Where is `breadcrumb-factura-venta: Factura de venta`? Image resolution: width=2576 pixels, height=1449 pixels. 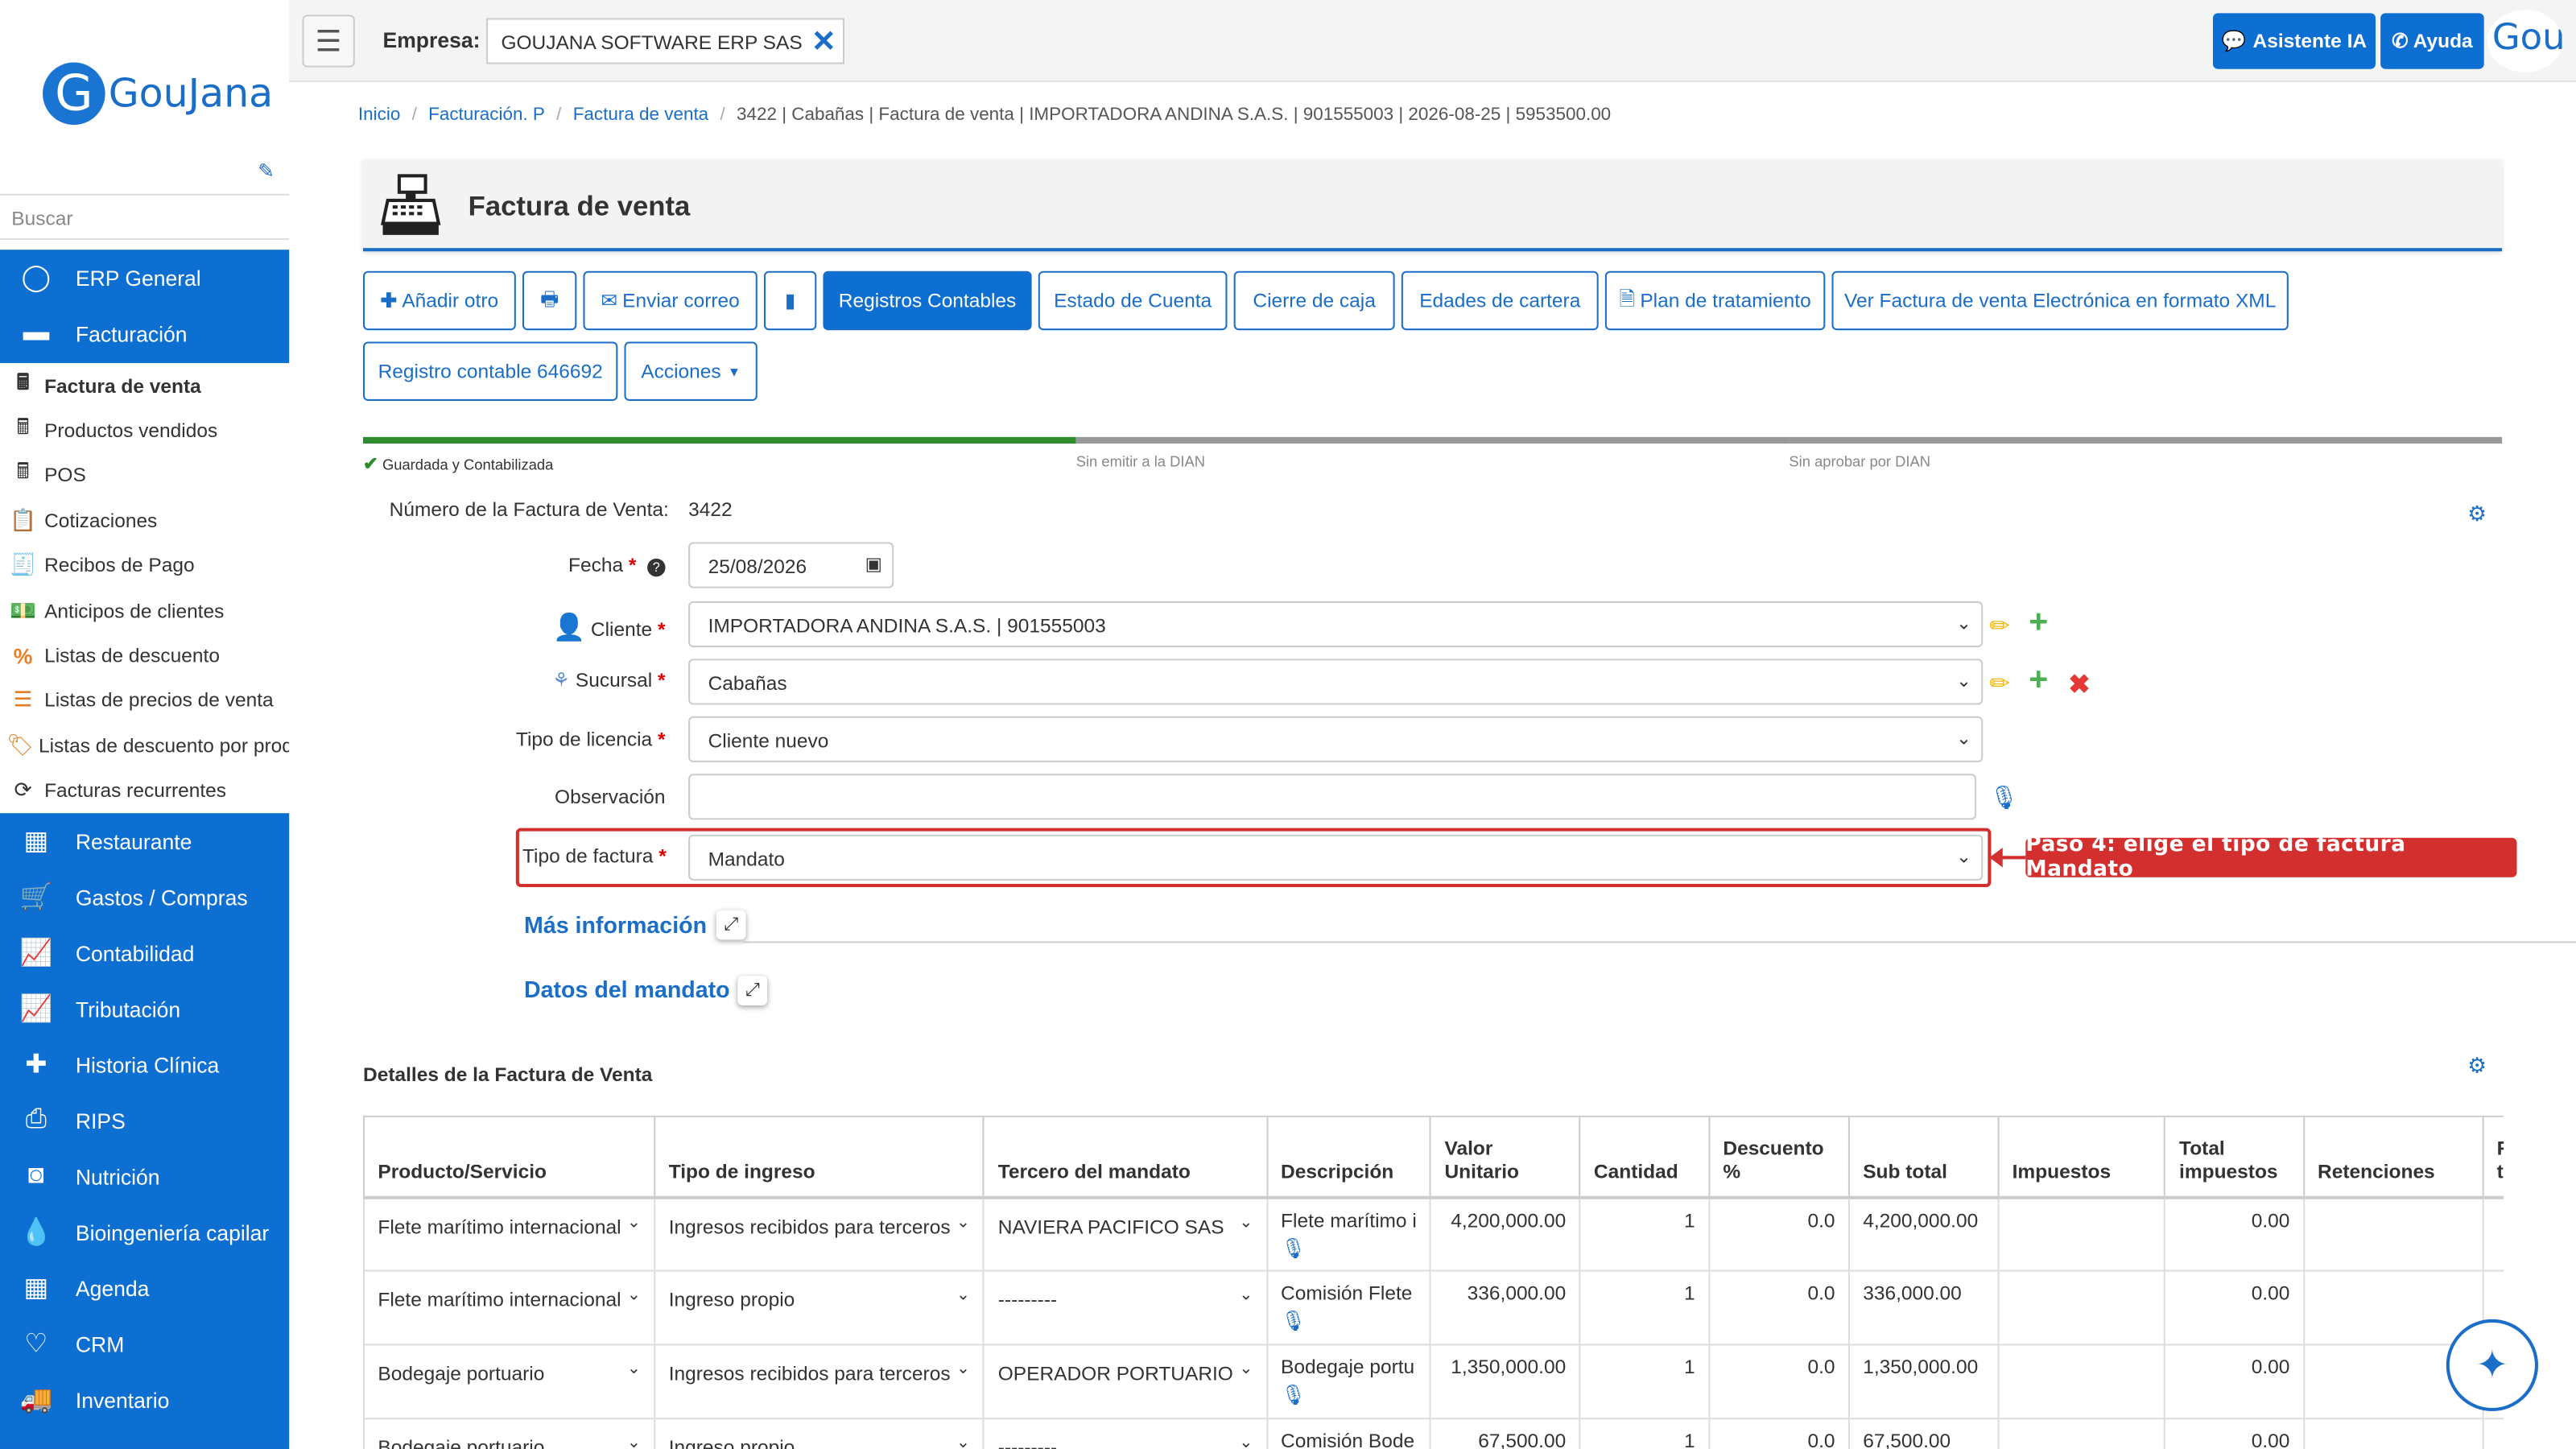
breadcrumb-factura-venta: Factura de venta is located at coordinates (640, 115).